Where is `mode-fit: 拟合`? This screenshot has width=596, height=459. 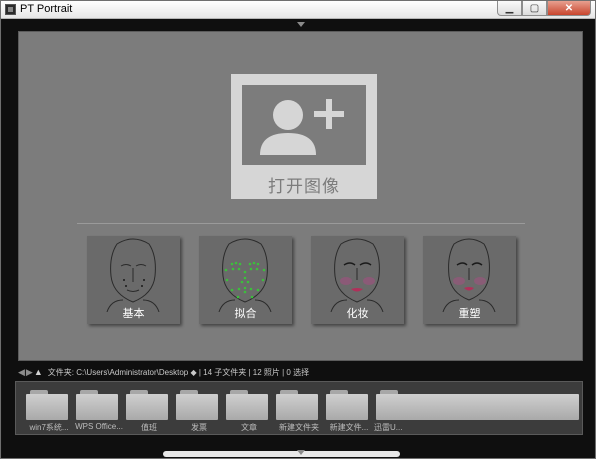 mode-fit: 拟合 is located at coordinates (245, 280).